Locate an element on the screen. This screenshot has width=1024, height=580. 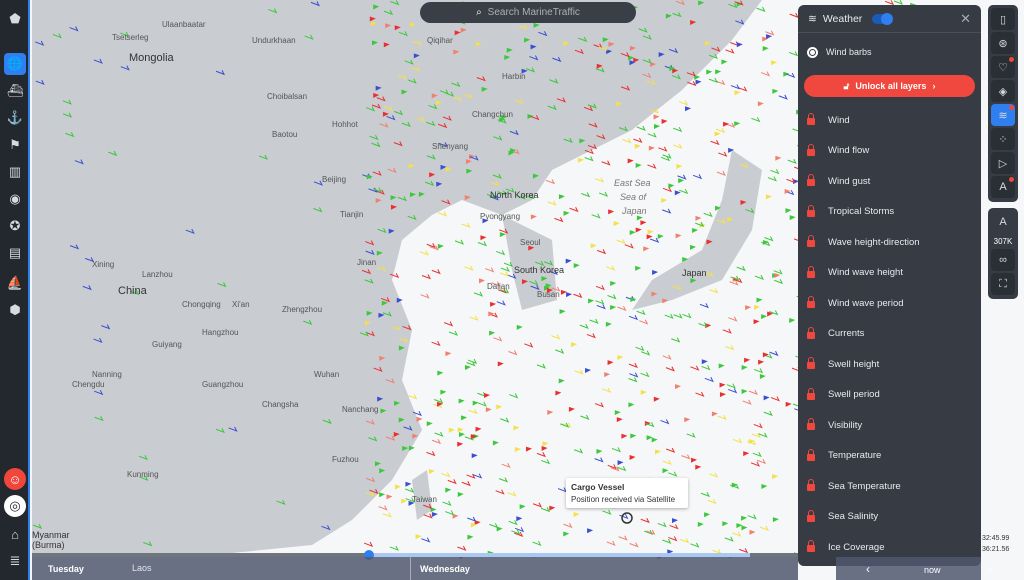
weather-toggle is located at coordinates (883, 18).